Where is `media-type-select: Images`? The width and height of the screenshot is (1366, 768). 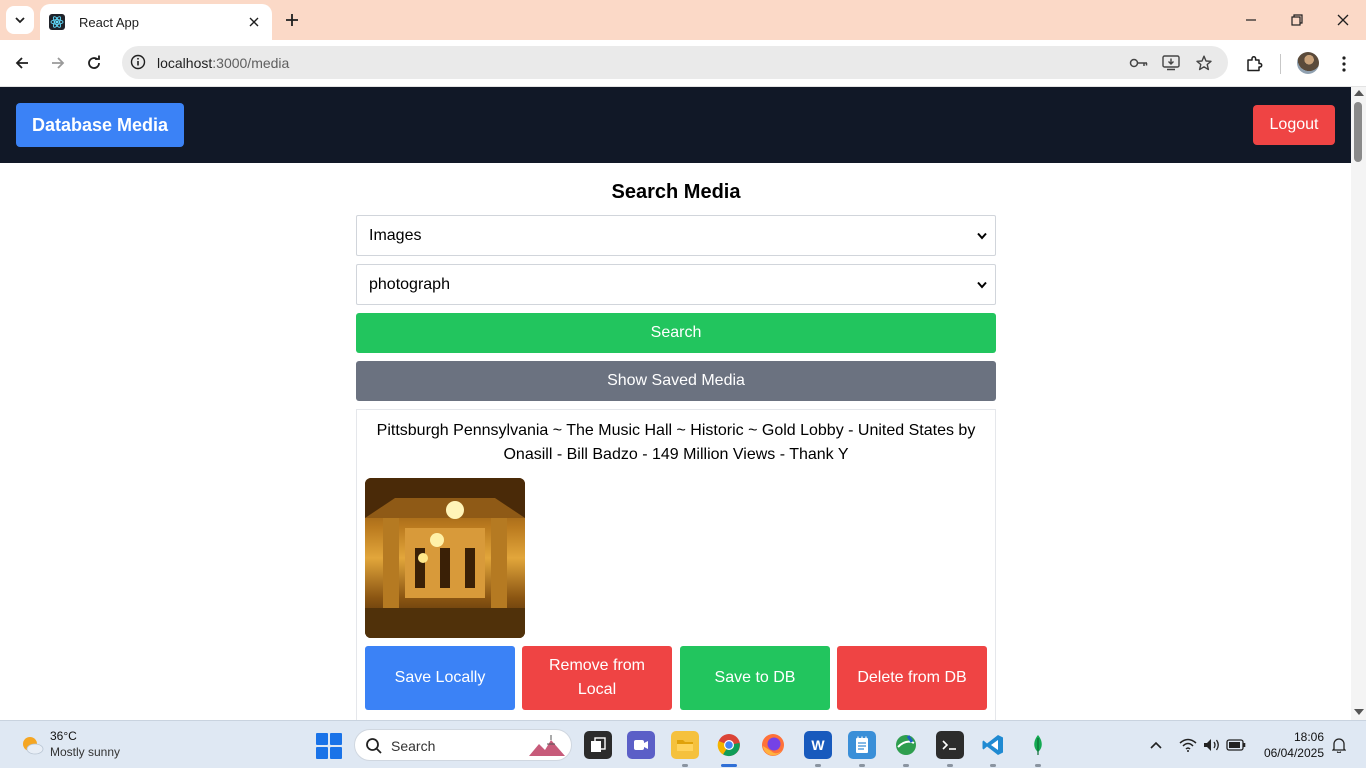
media-type-select: Images is located at coordinates (676, 235).